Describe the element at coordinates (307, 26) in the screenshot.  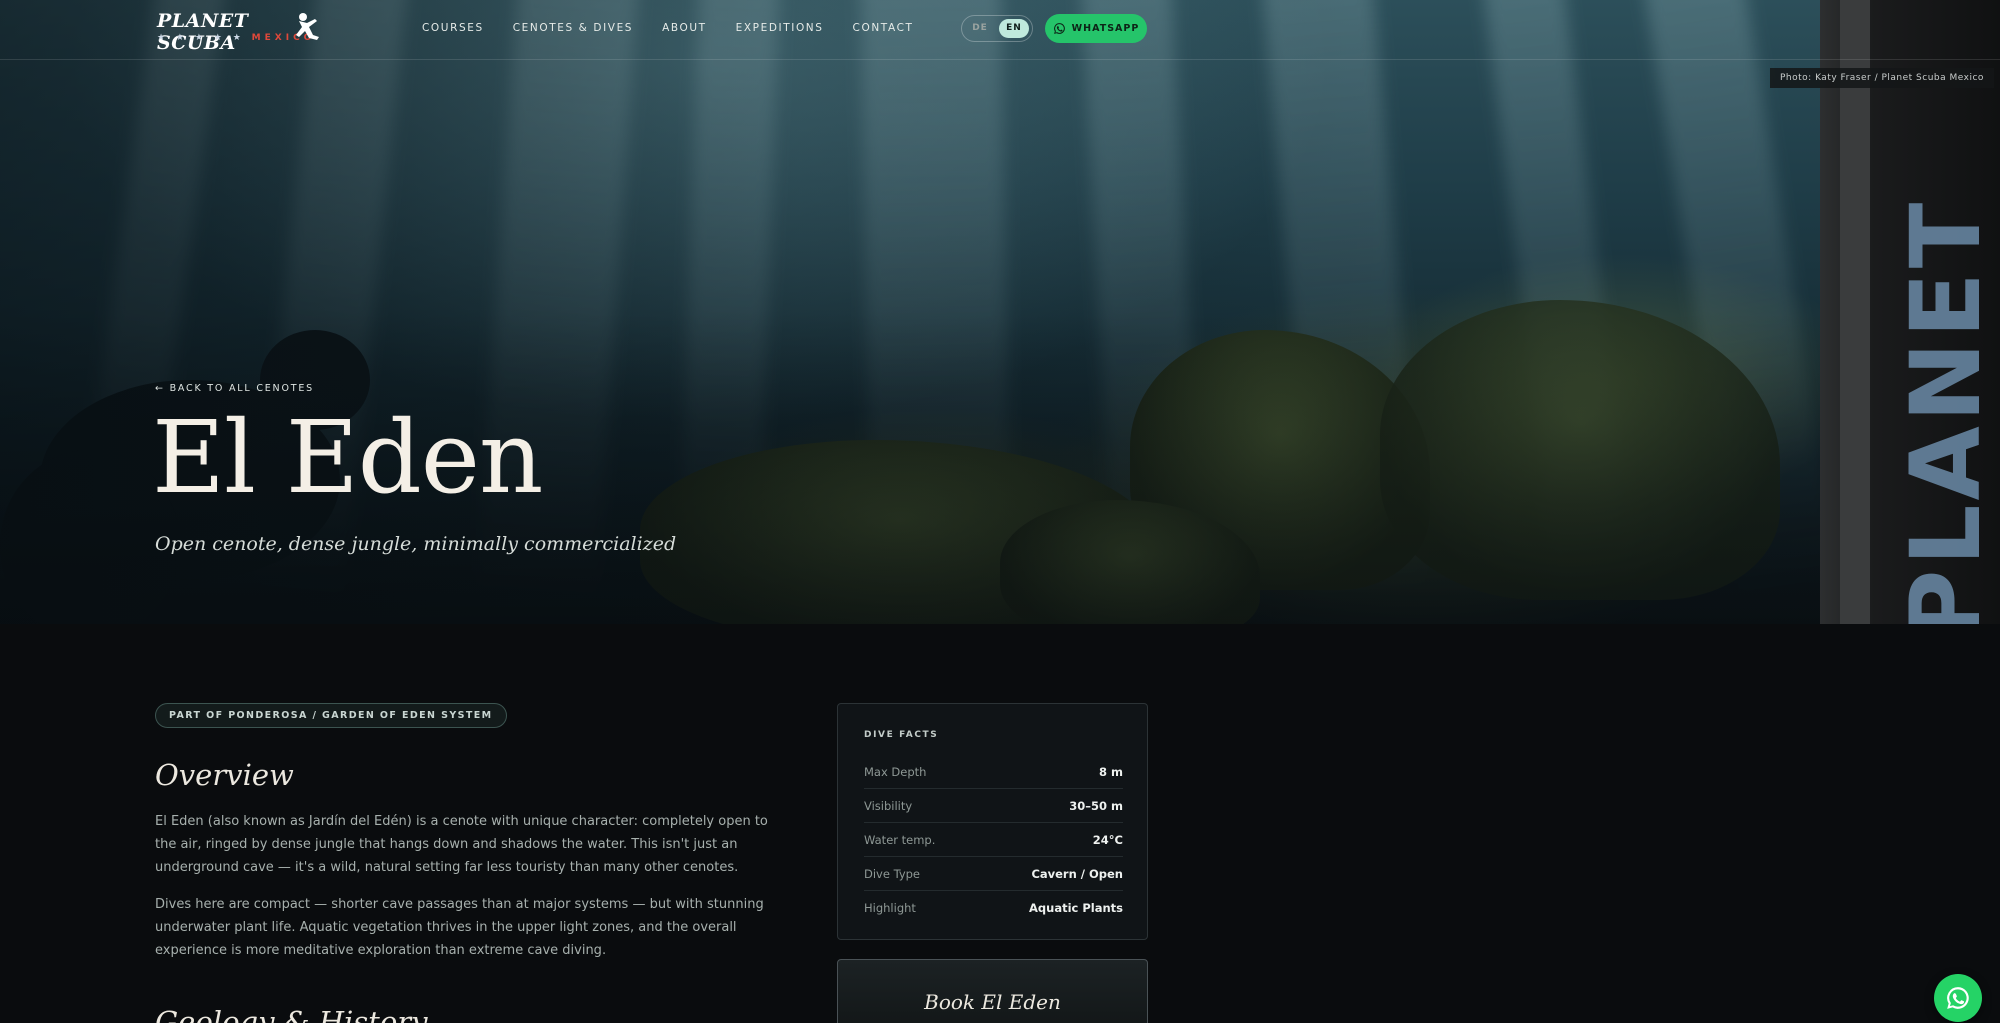
I see `diver-logo-icon` at that location.